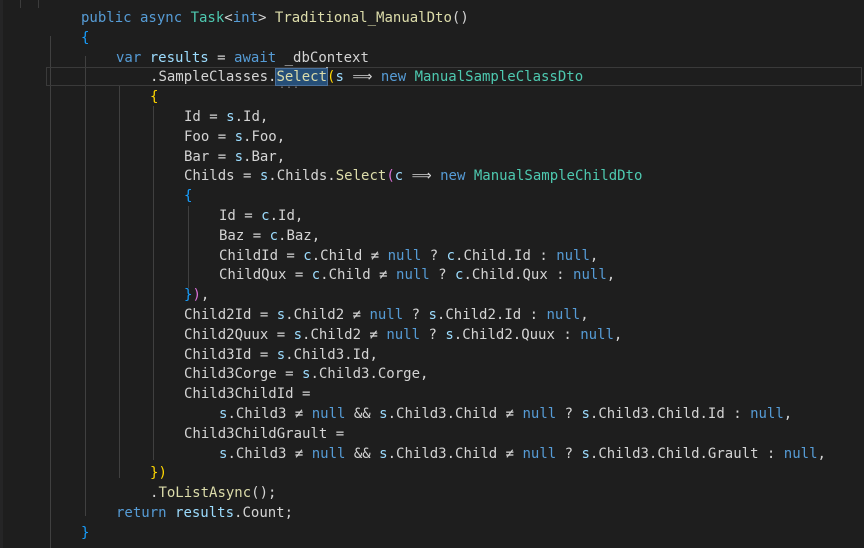 The image size is (864, 548). Describe the element at coordinates (245, 18) in the screenshot. I see `code-token: int` at that location.